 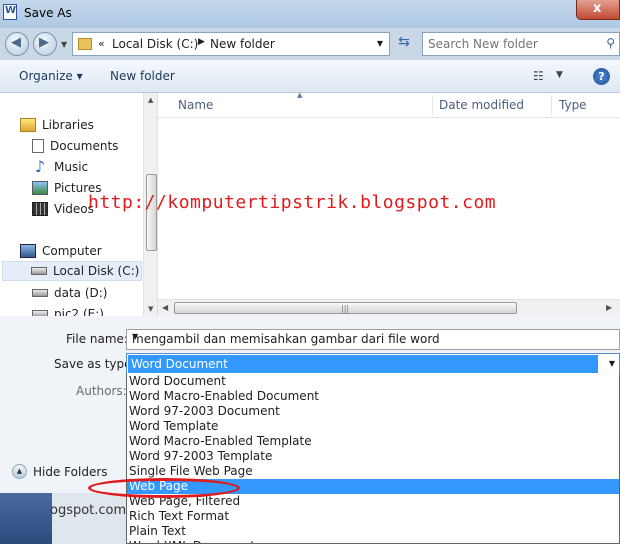 I want to click on toolbar: Organize ▾ New folder ☷ ▼ ?, so click(x=310, y=76).